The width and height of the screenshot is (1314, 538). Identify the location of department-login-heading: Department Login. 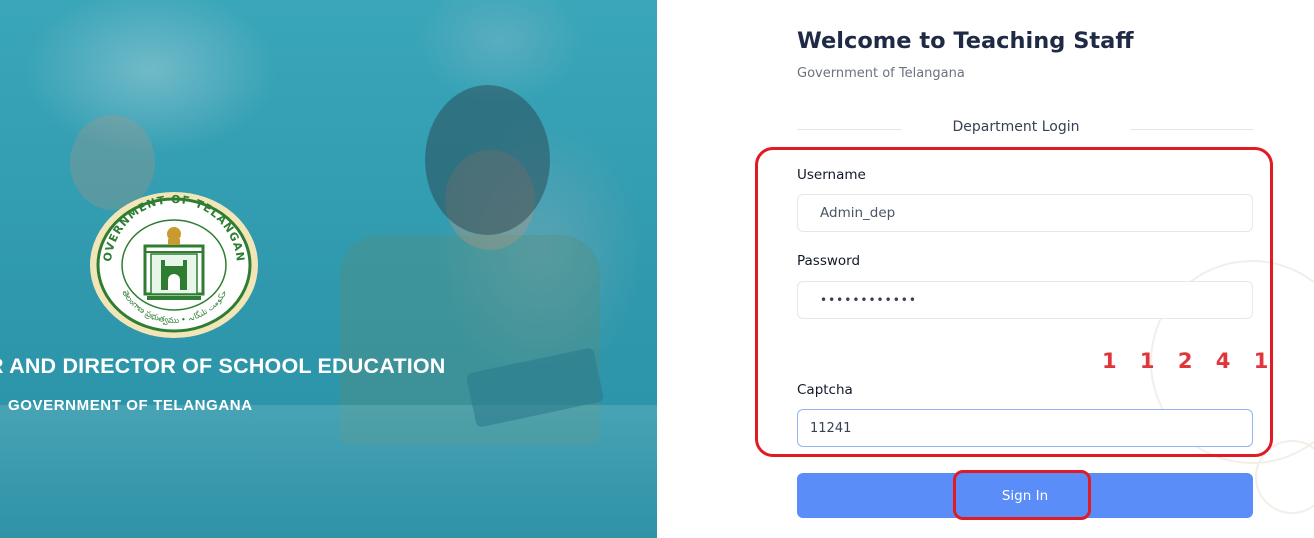
(1016, 127).